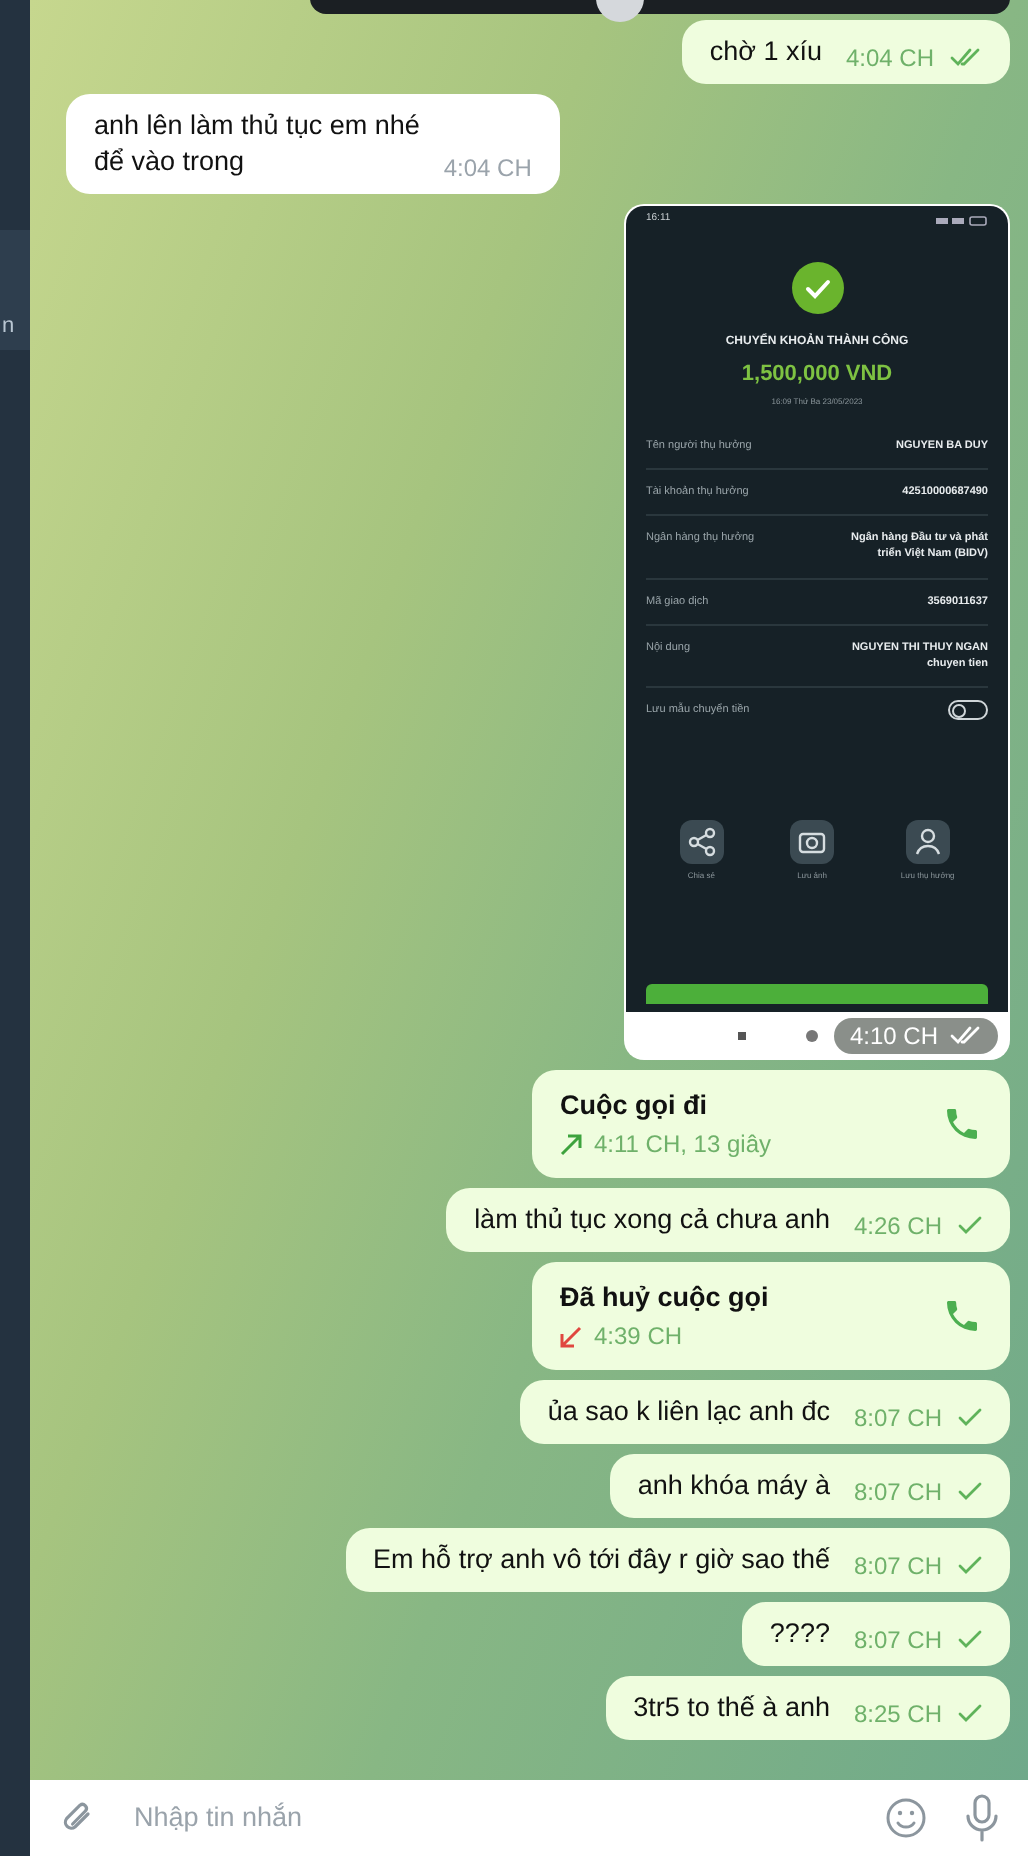 This screenshot has width=1028, height=1856. Describe the element at coordinates (927, 842) in the screenshot. I see `person-icon` at that location.